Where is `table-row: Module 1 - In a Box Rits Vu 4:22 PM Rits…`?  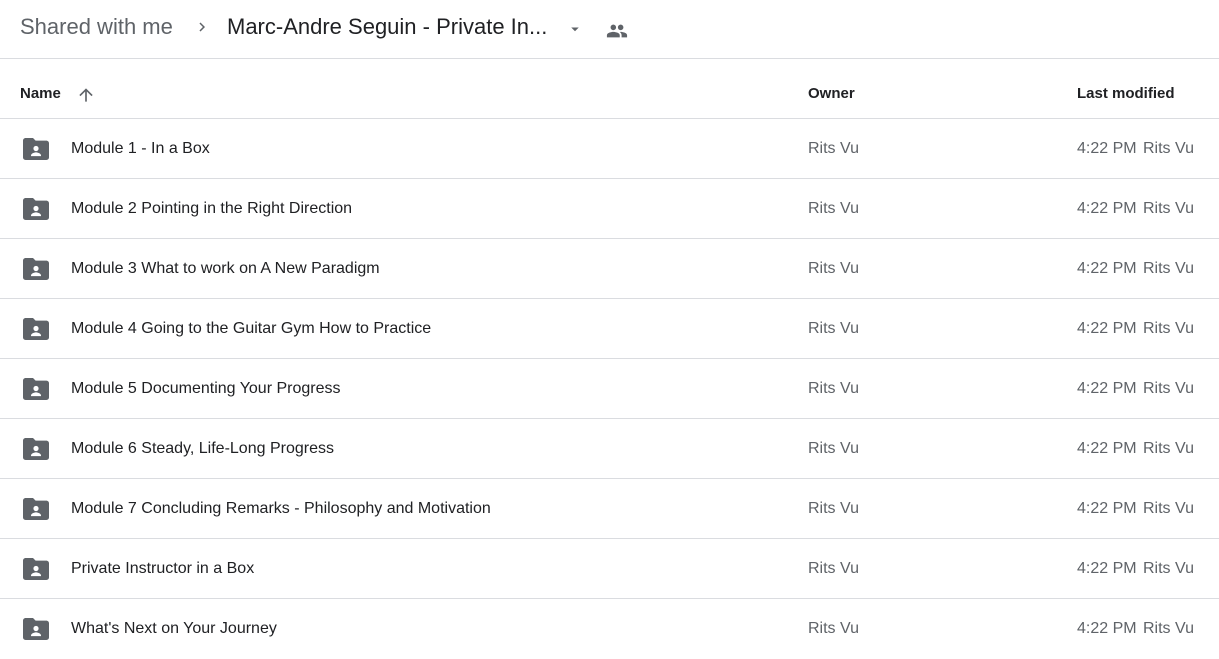 table-row: Module 1 - In a Box Rits Vu 4:22 PM Rits… is located at coordinates (609, 149).